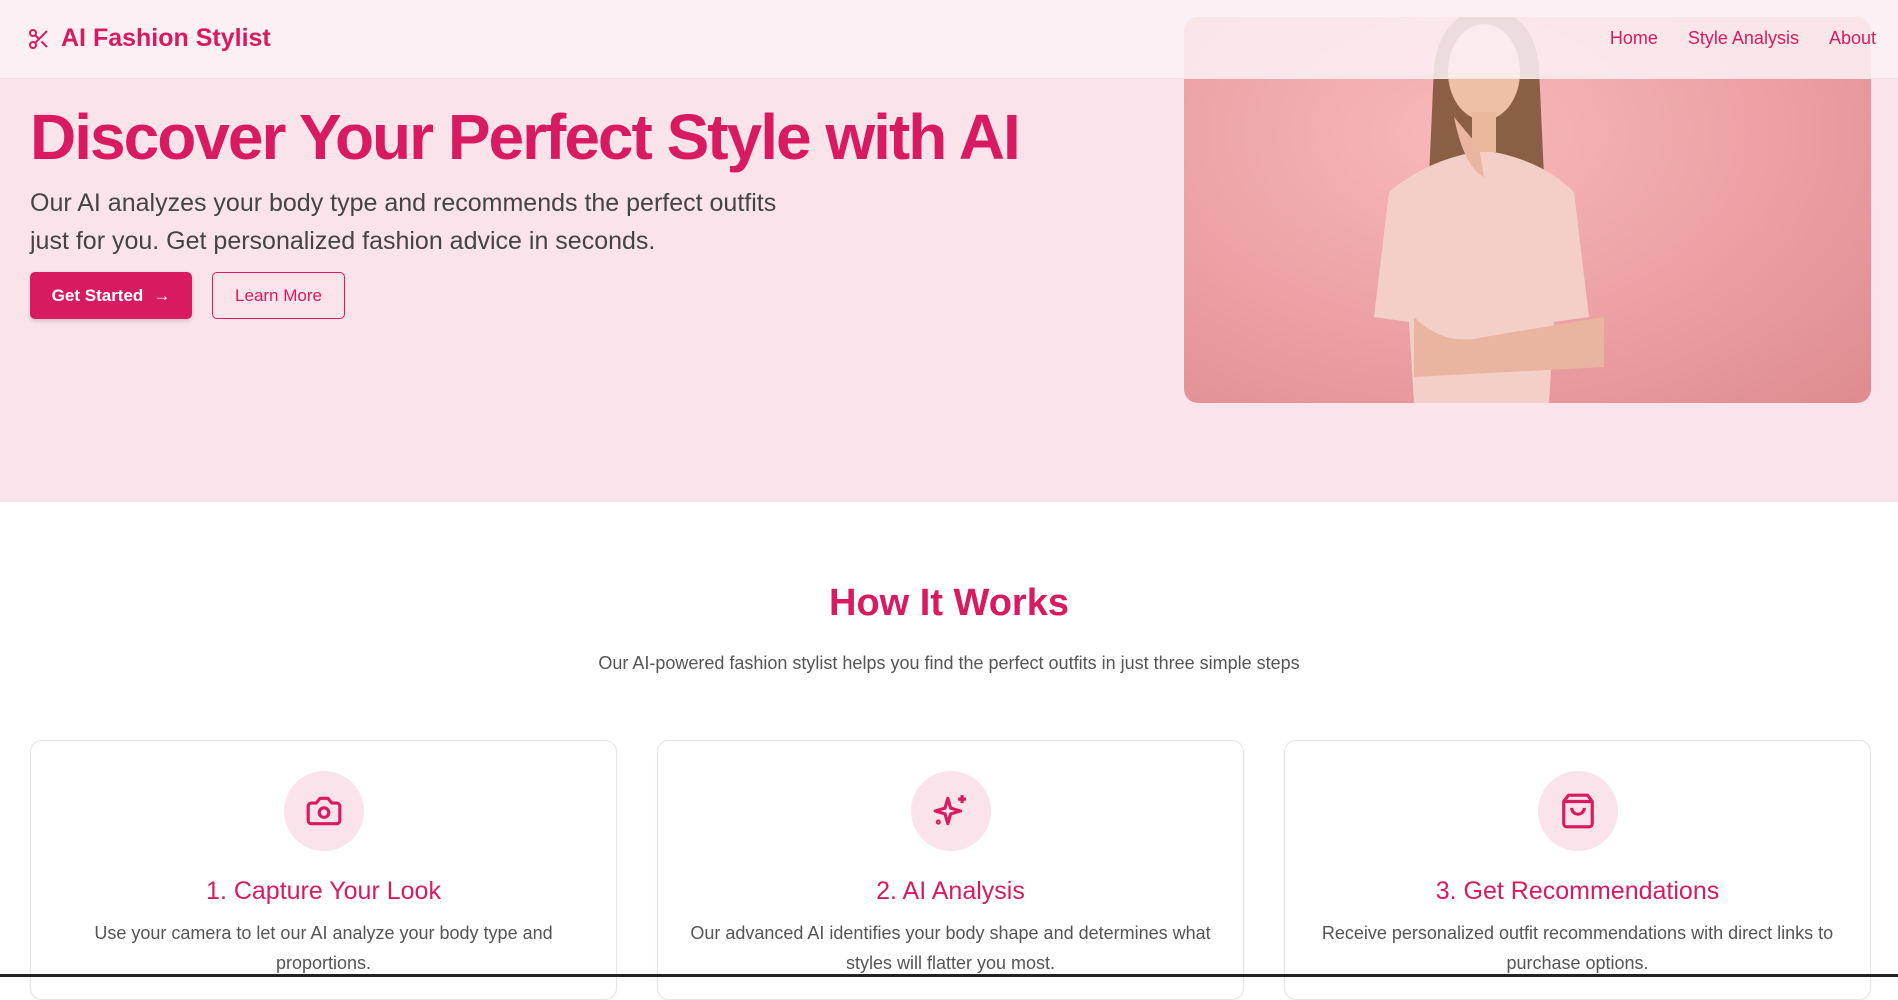 The image size is (1898, 1000). What do you see at coordinates (1577, 811) in the screenshot?
I see `shopping-bag-icon` at bounding box center [1577, 811].